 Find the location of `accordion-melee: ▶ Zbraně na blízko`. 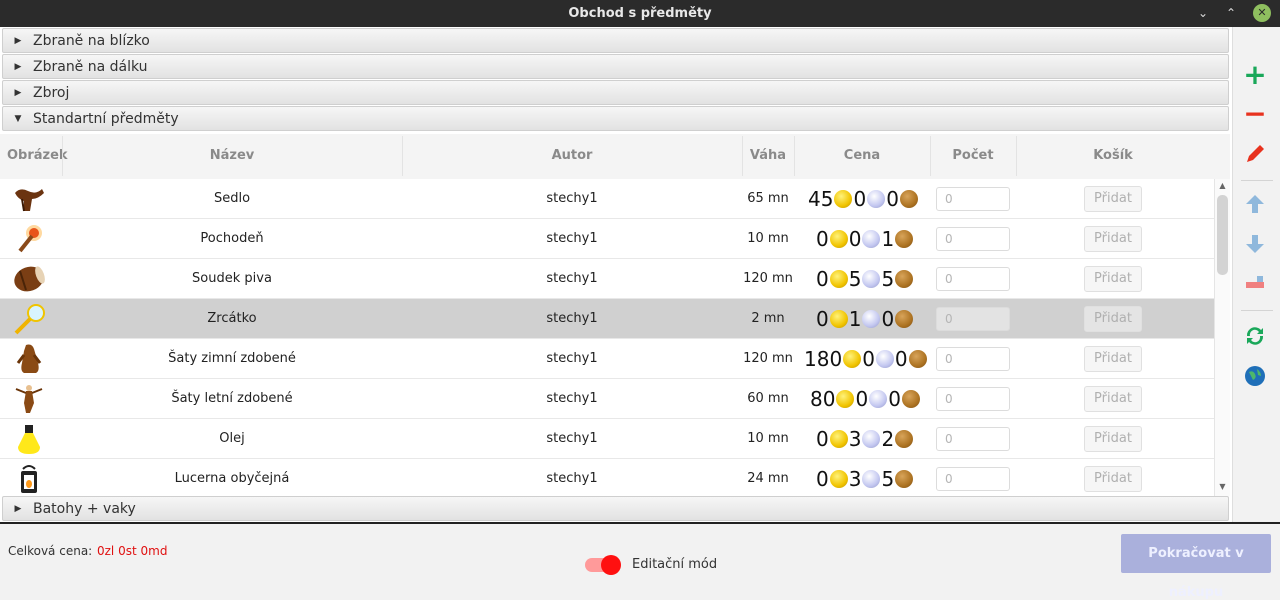

accordion-melee: ▶ Zbraně na blízko is located at coordinates (615, 40).